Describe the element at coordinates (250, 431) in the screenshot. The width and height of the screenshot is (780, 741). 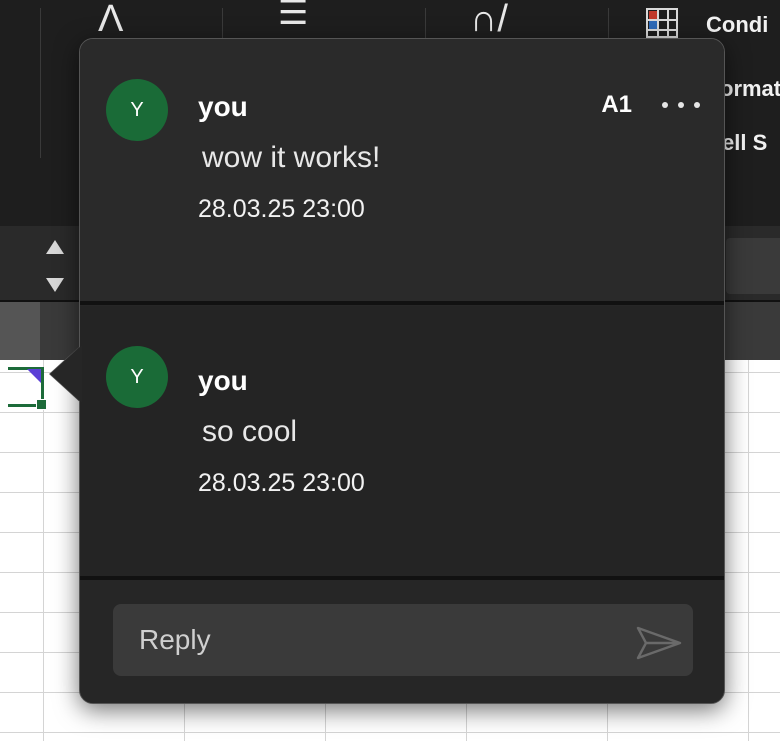
I see `comment-text: so cool` at that location.